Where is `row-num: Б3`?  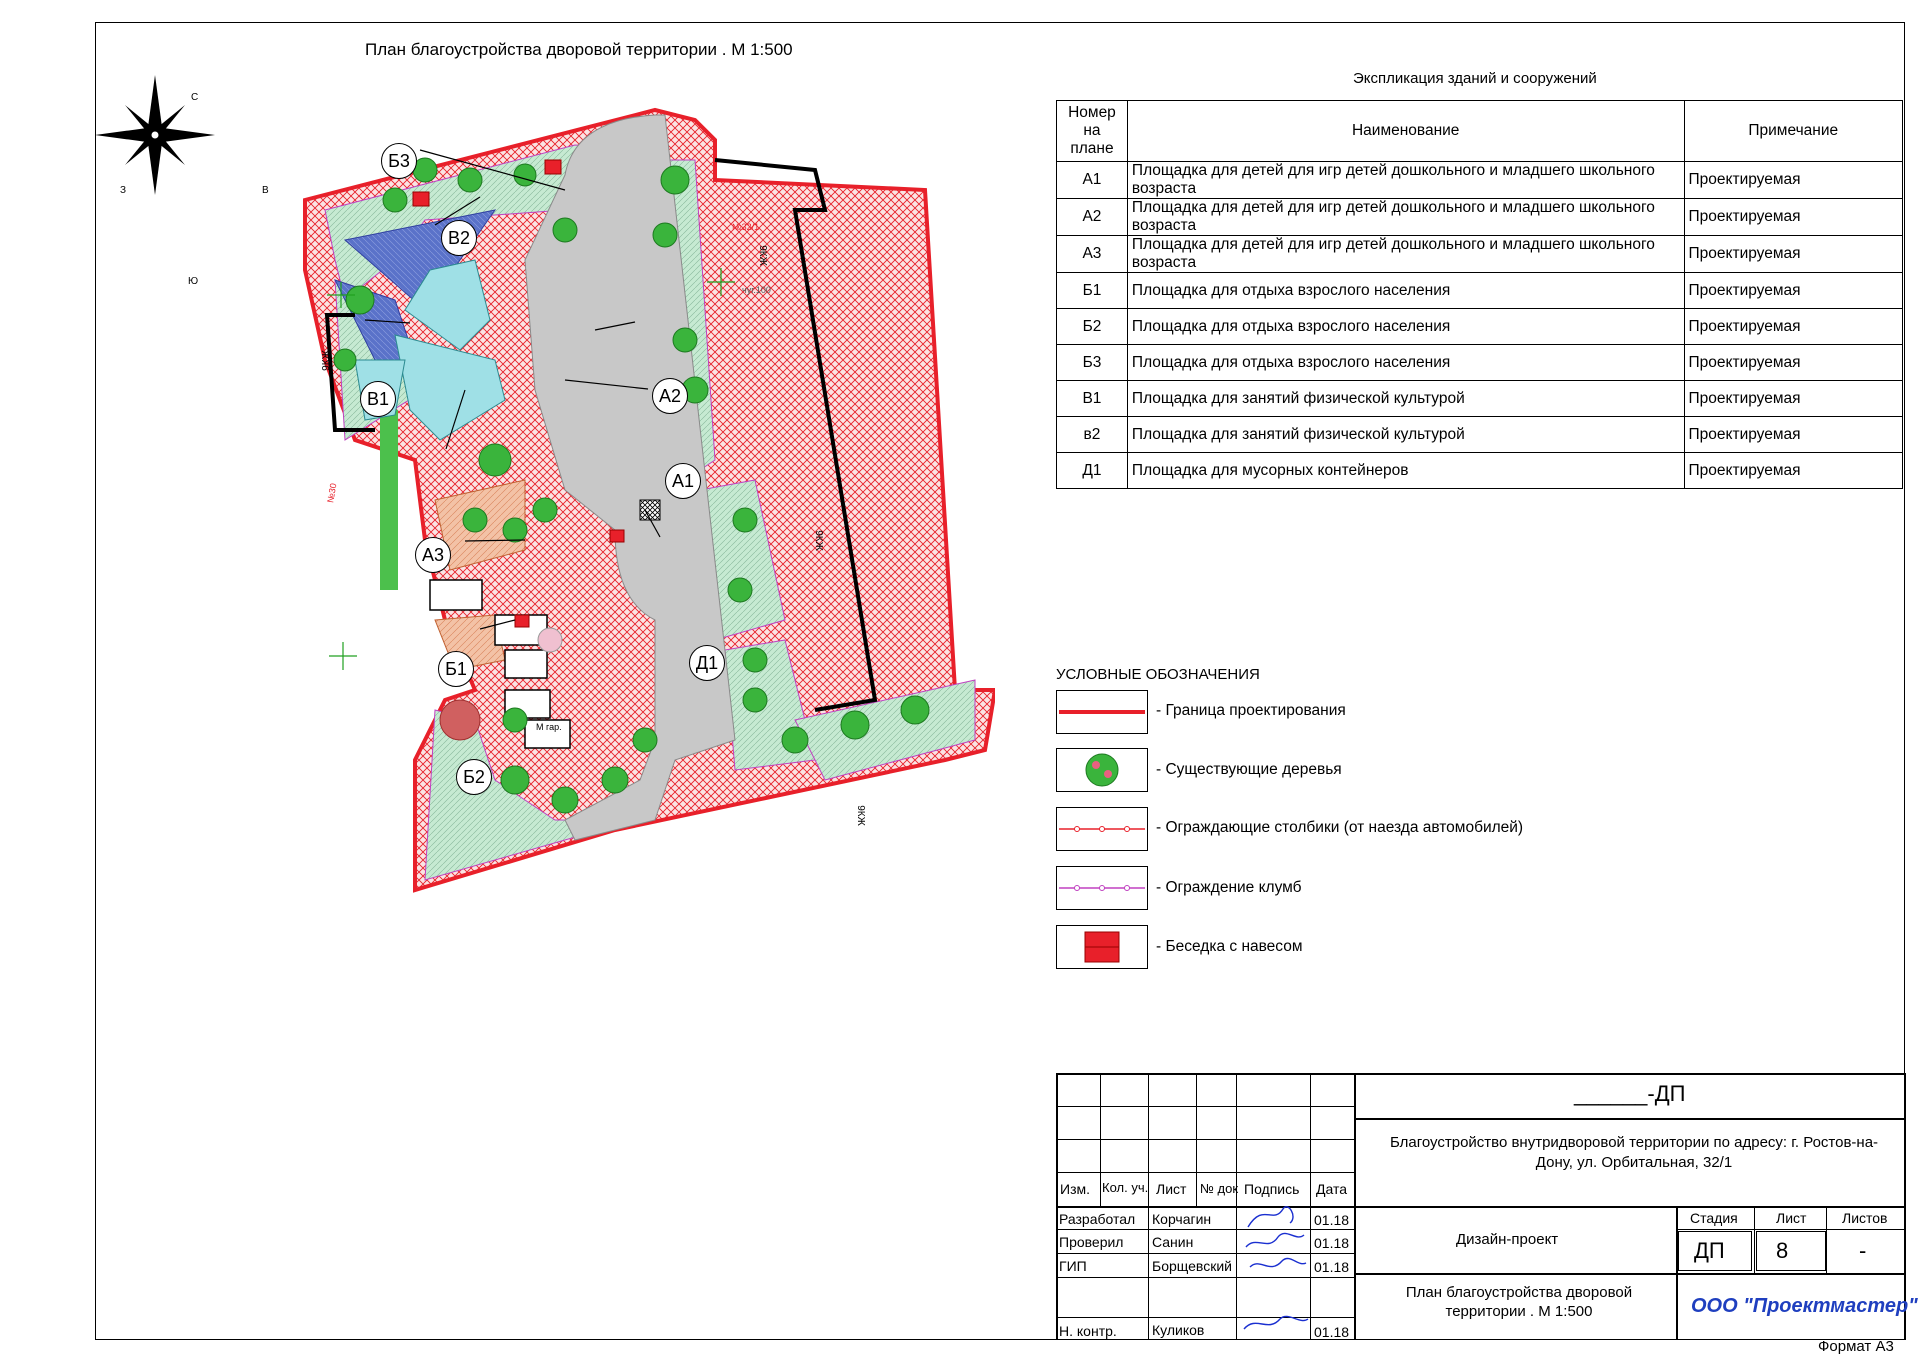 row-num: Б3 is located at coordinates (1092, 362).